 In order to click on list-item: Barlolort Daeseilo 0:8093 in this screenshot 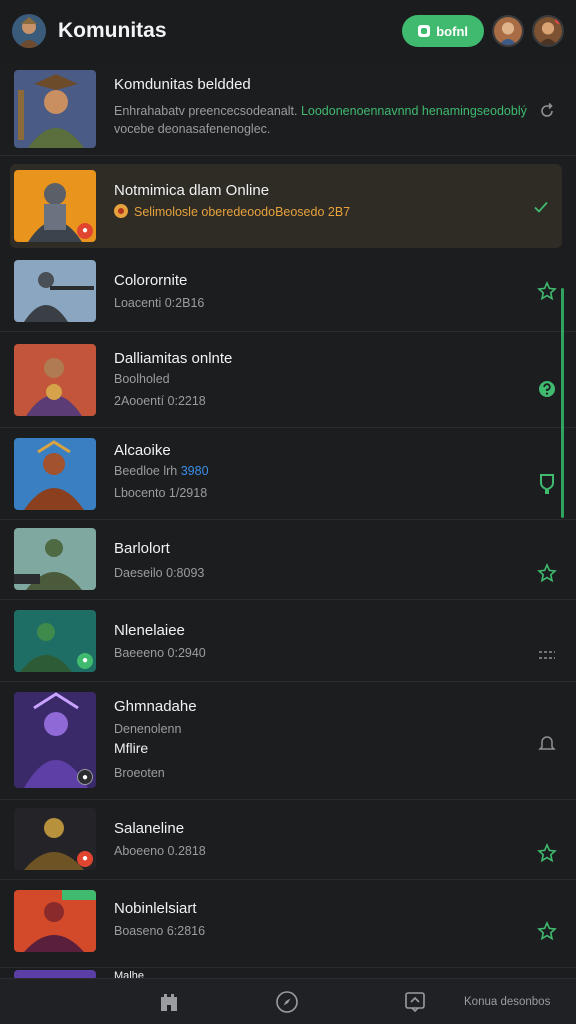, I will do `click(288, 560)`.